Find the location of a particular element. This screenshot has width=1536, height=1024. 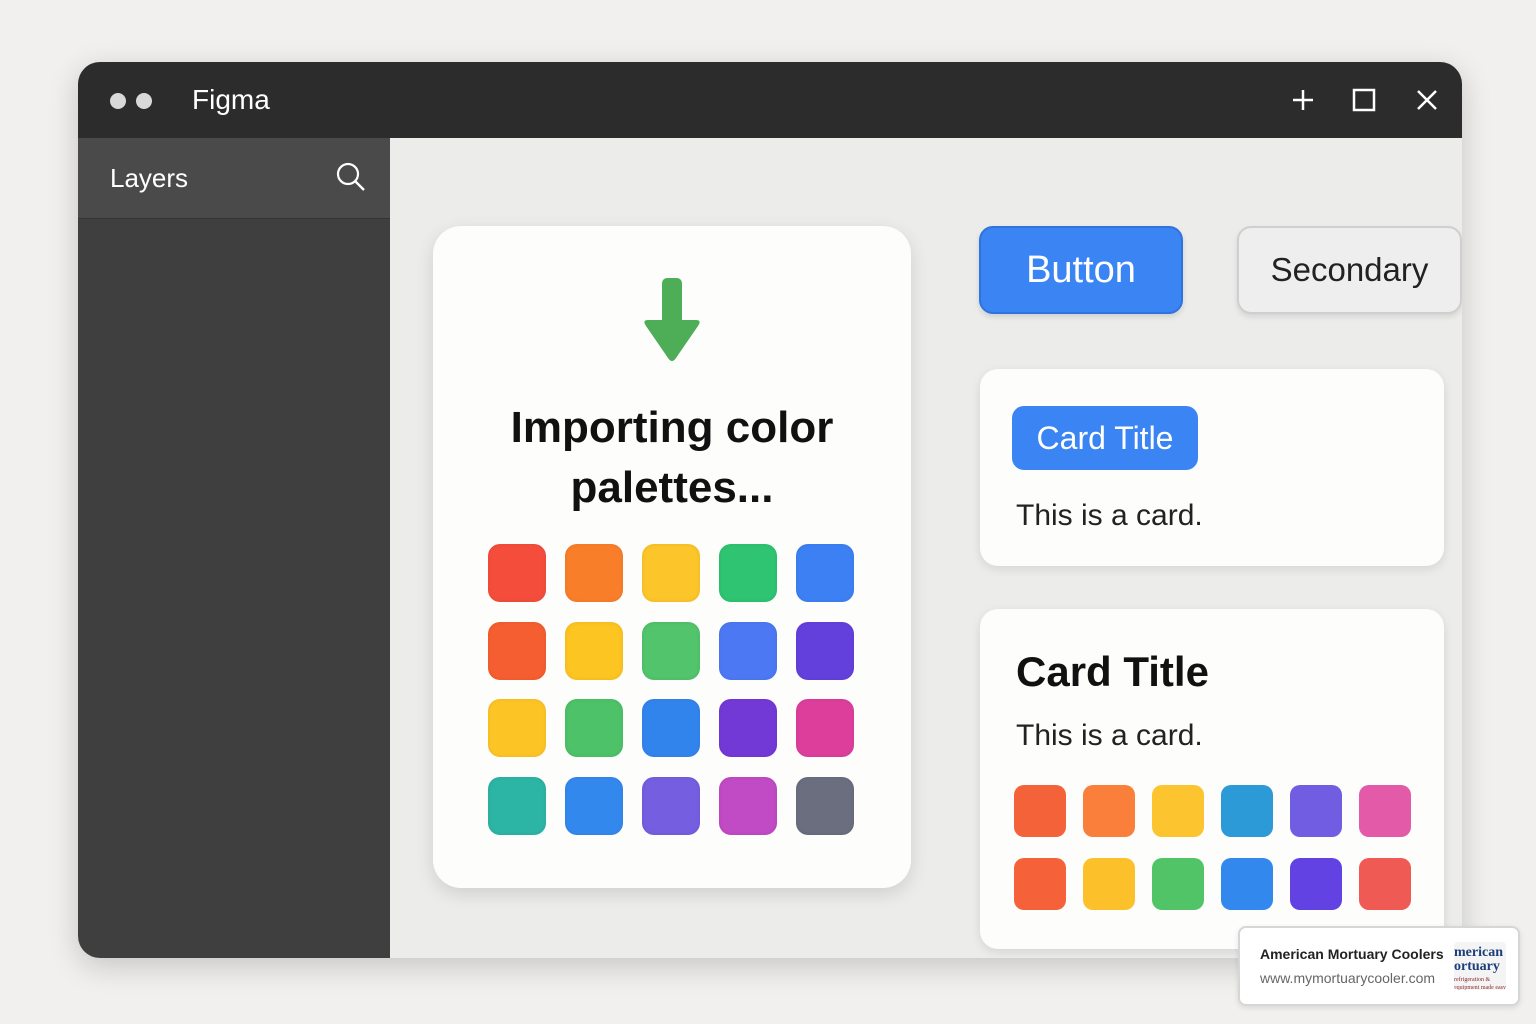

close-icon is located at coordinates (1427, 100).